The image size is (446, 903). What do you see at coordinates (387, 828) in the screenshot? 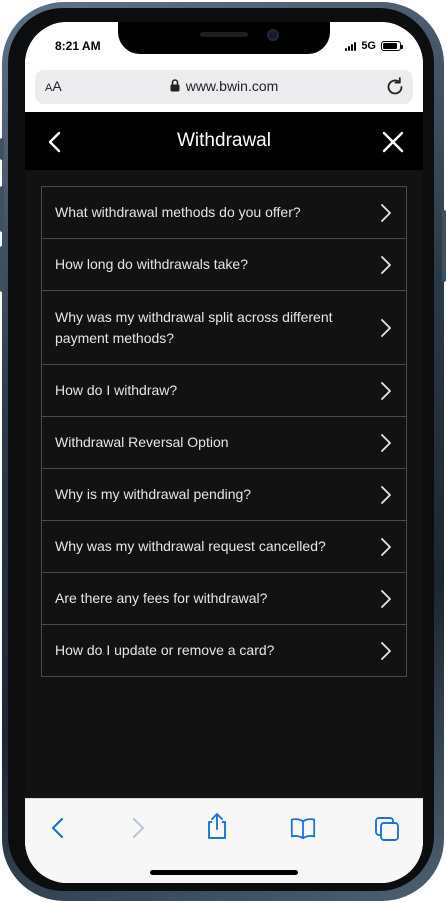
I see `tabs-icon` at bounding box center [387, 828].